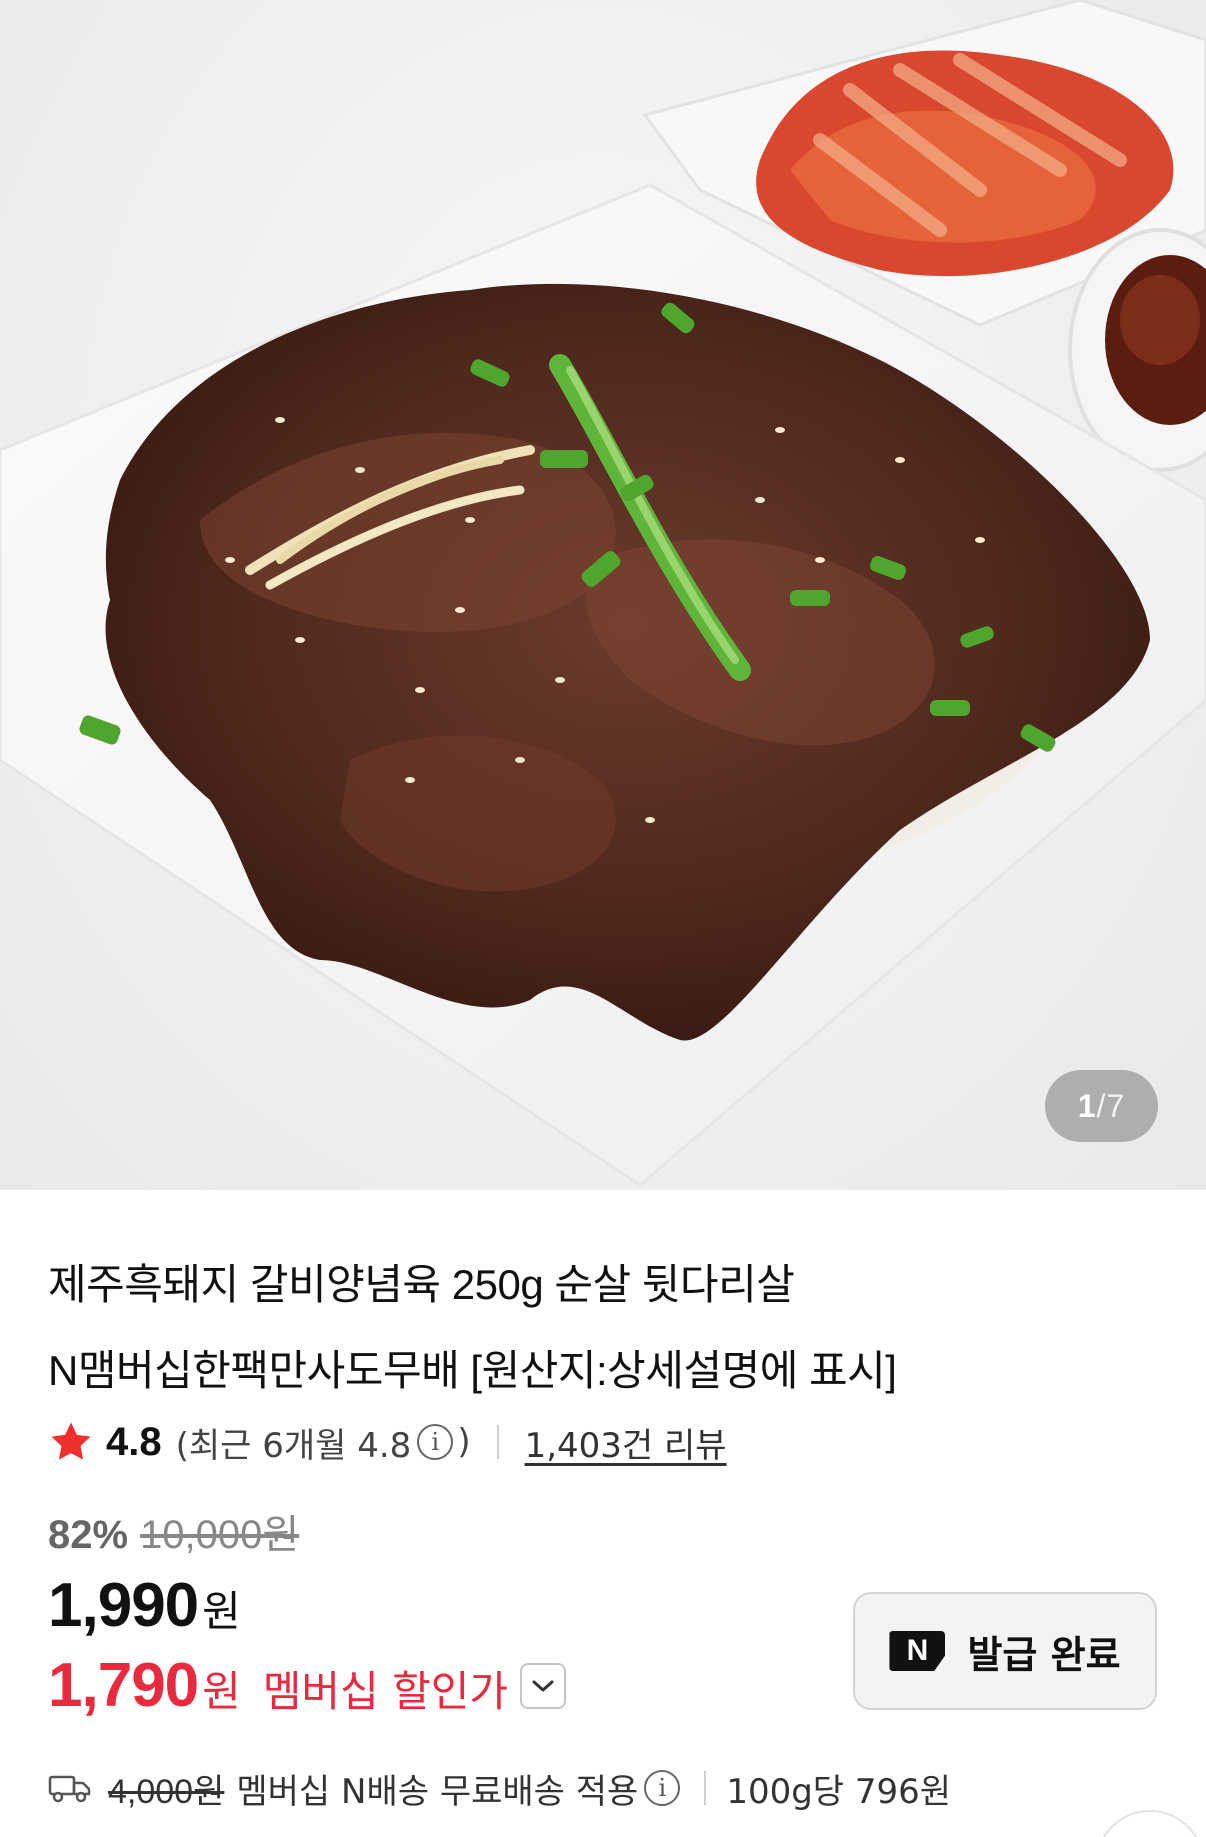 The height and width of the screenshot is (1837, 1206). What do you see at coordinates (1087, 1105) in the screenshot?
I see `image-counter-current: 1` at bounding box center [1087, 1105].